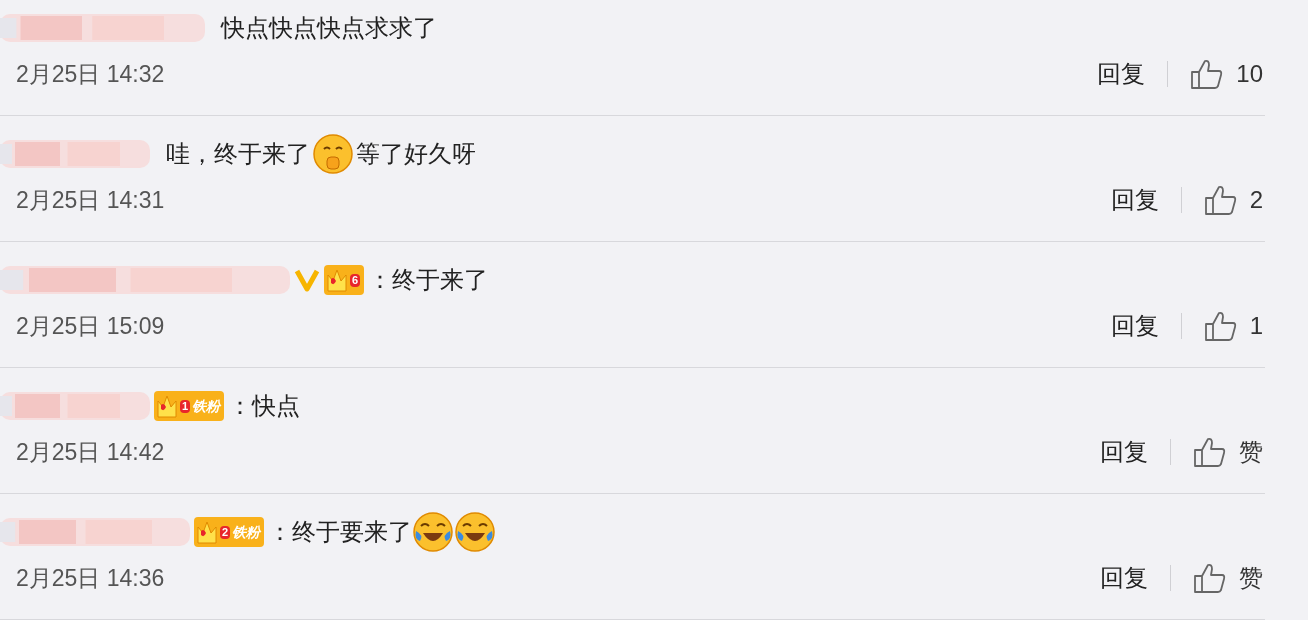 The height and width of the screenshot is (620, 1308). What do you see at coordinates (90, 200) in the screenshot?
I see `comment-time: 2月25日 14:31` at bounding box center [90, 200].